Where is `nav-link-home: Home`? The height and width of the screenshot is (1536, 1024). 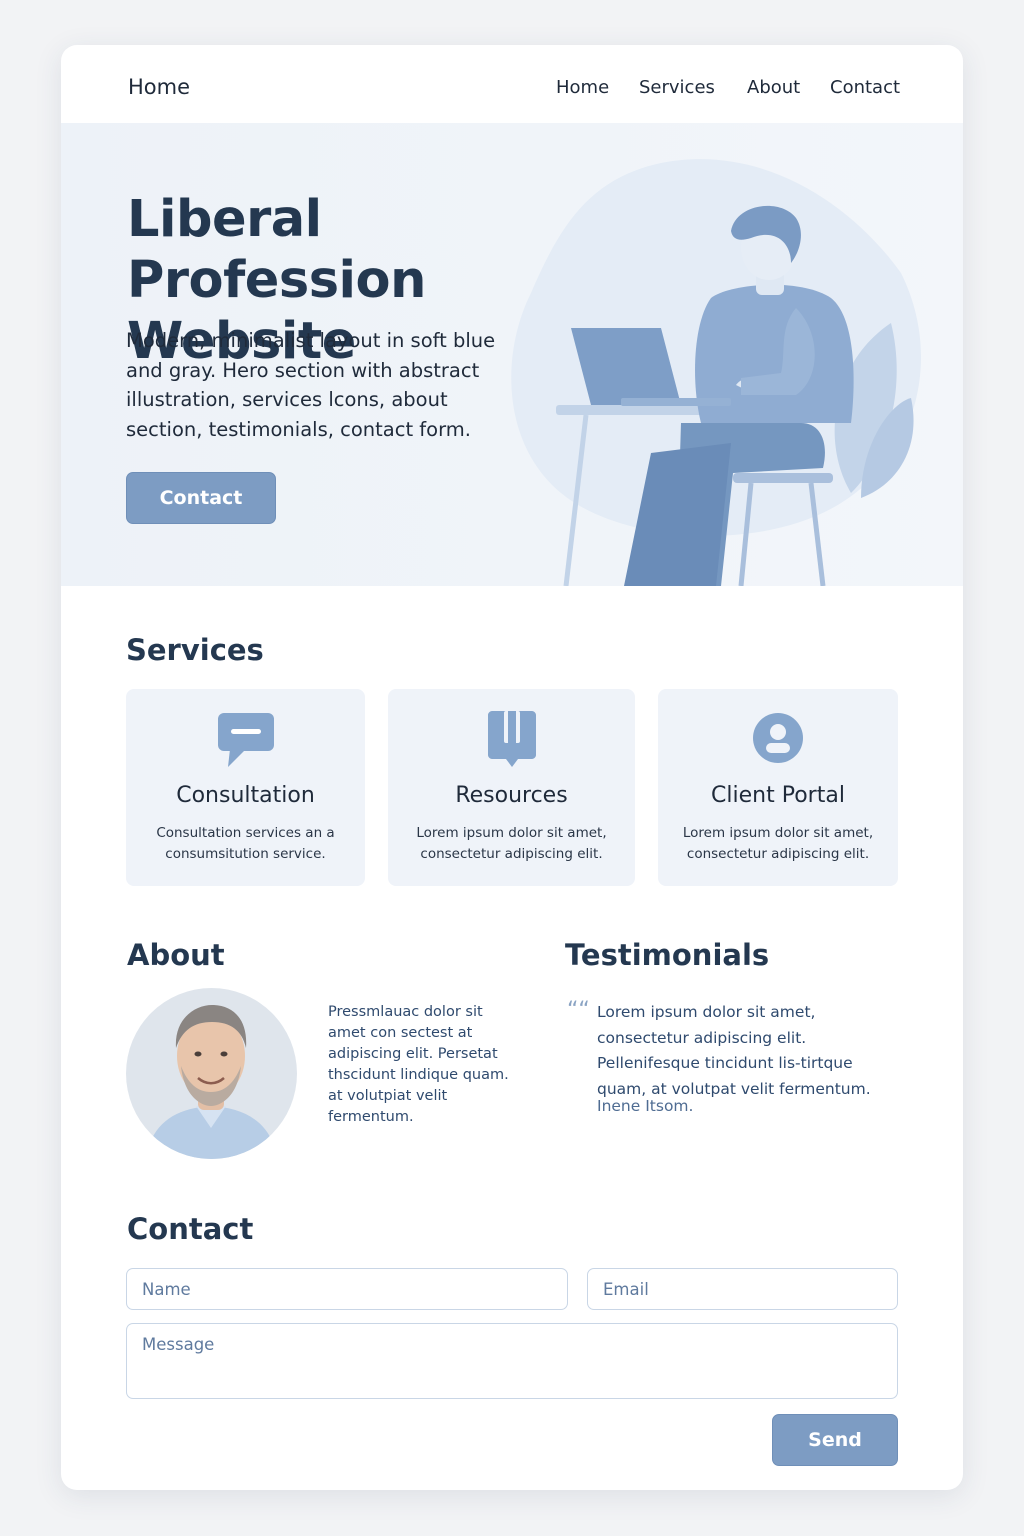 nav-link-home: Home is located at coordinates (582, 87).